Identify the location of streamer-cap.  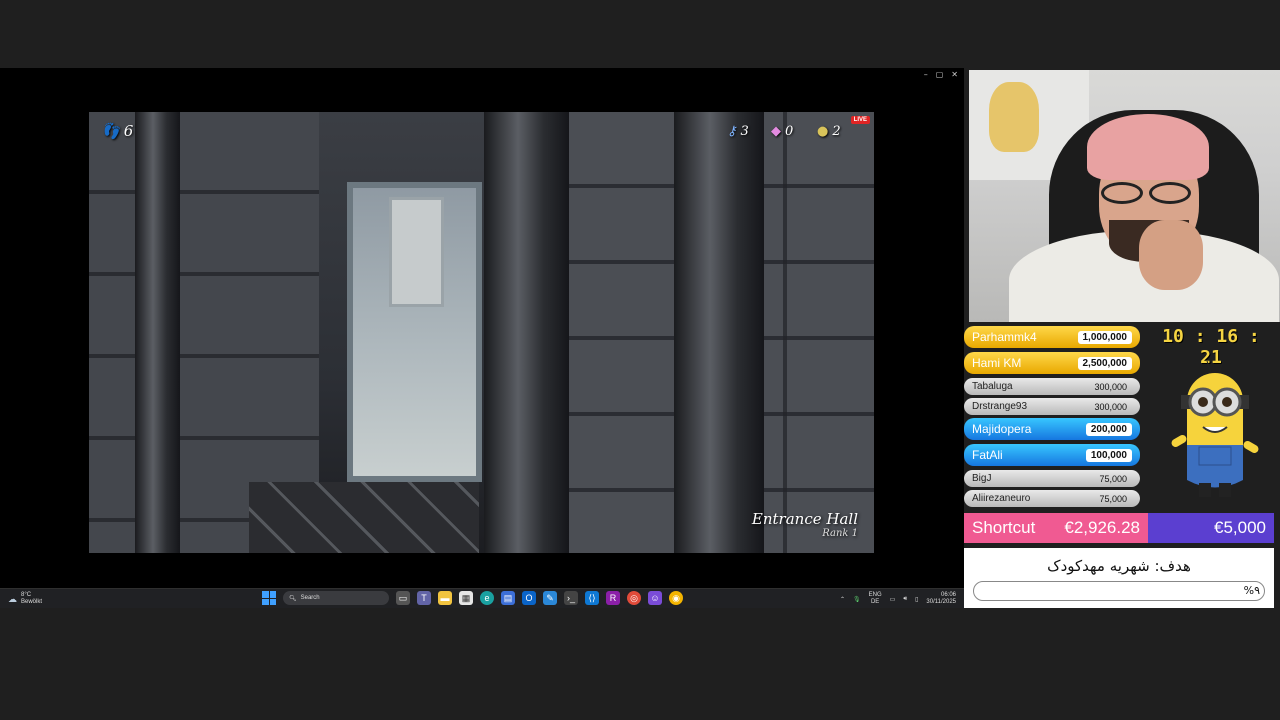
(1148, 147).